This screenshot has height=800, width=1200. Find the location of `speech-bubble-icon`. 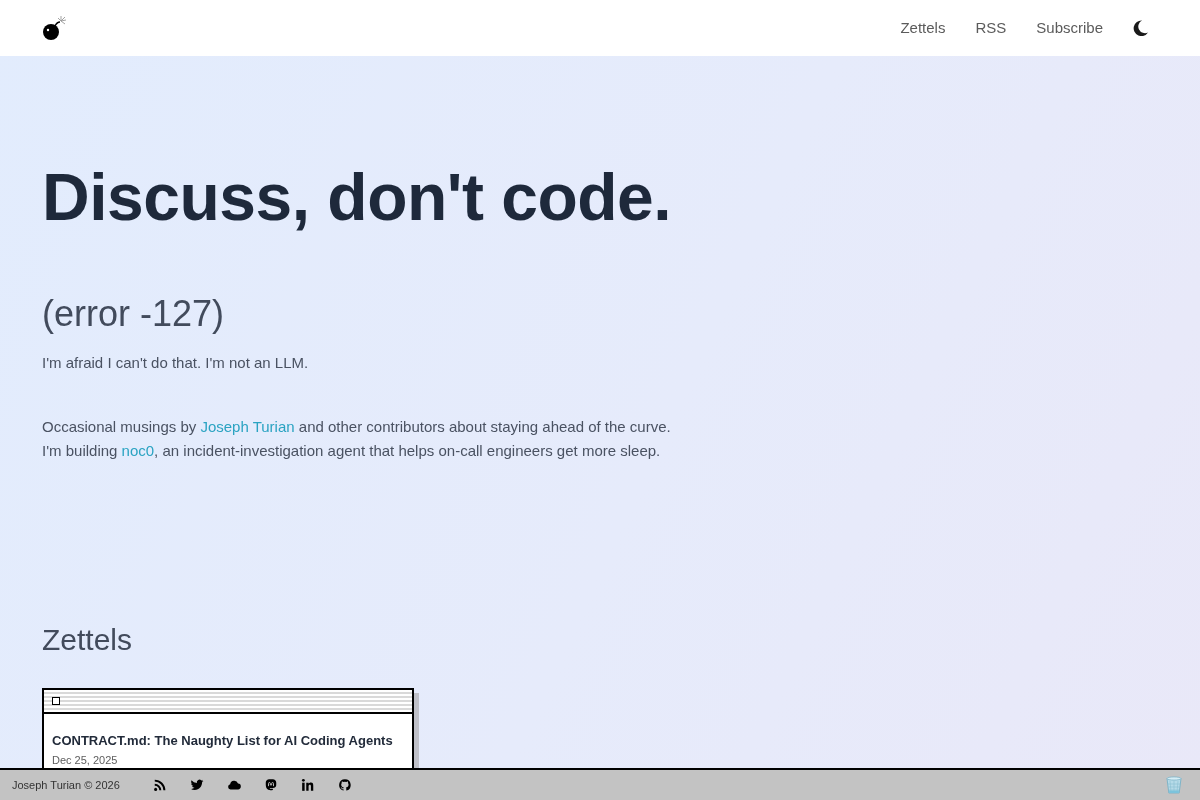

speech-bubble-icon is located at coordinates (270, 785).